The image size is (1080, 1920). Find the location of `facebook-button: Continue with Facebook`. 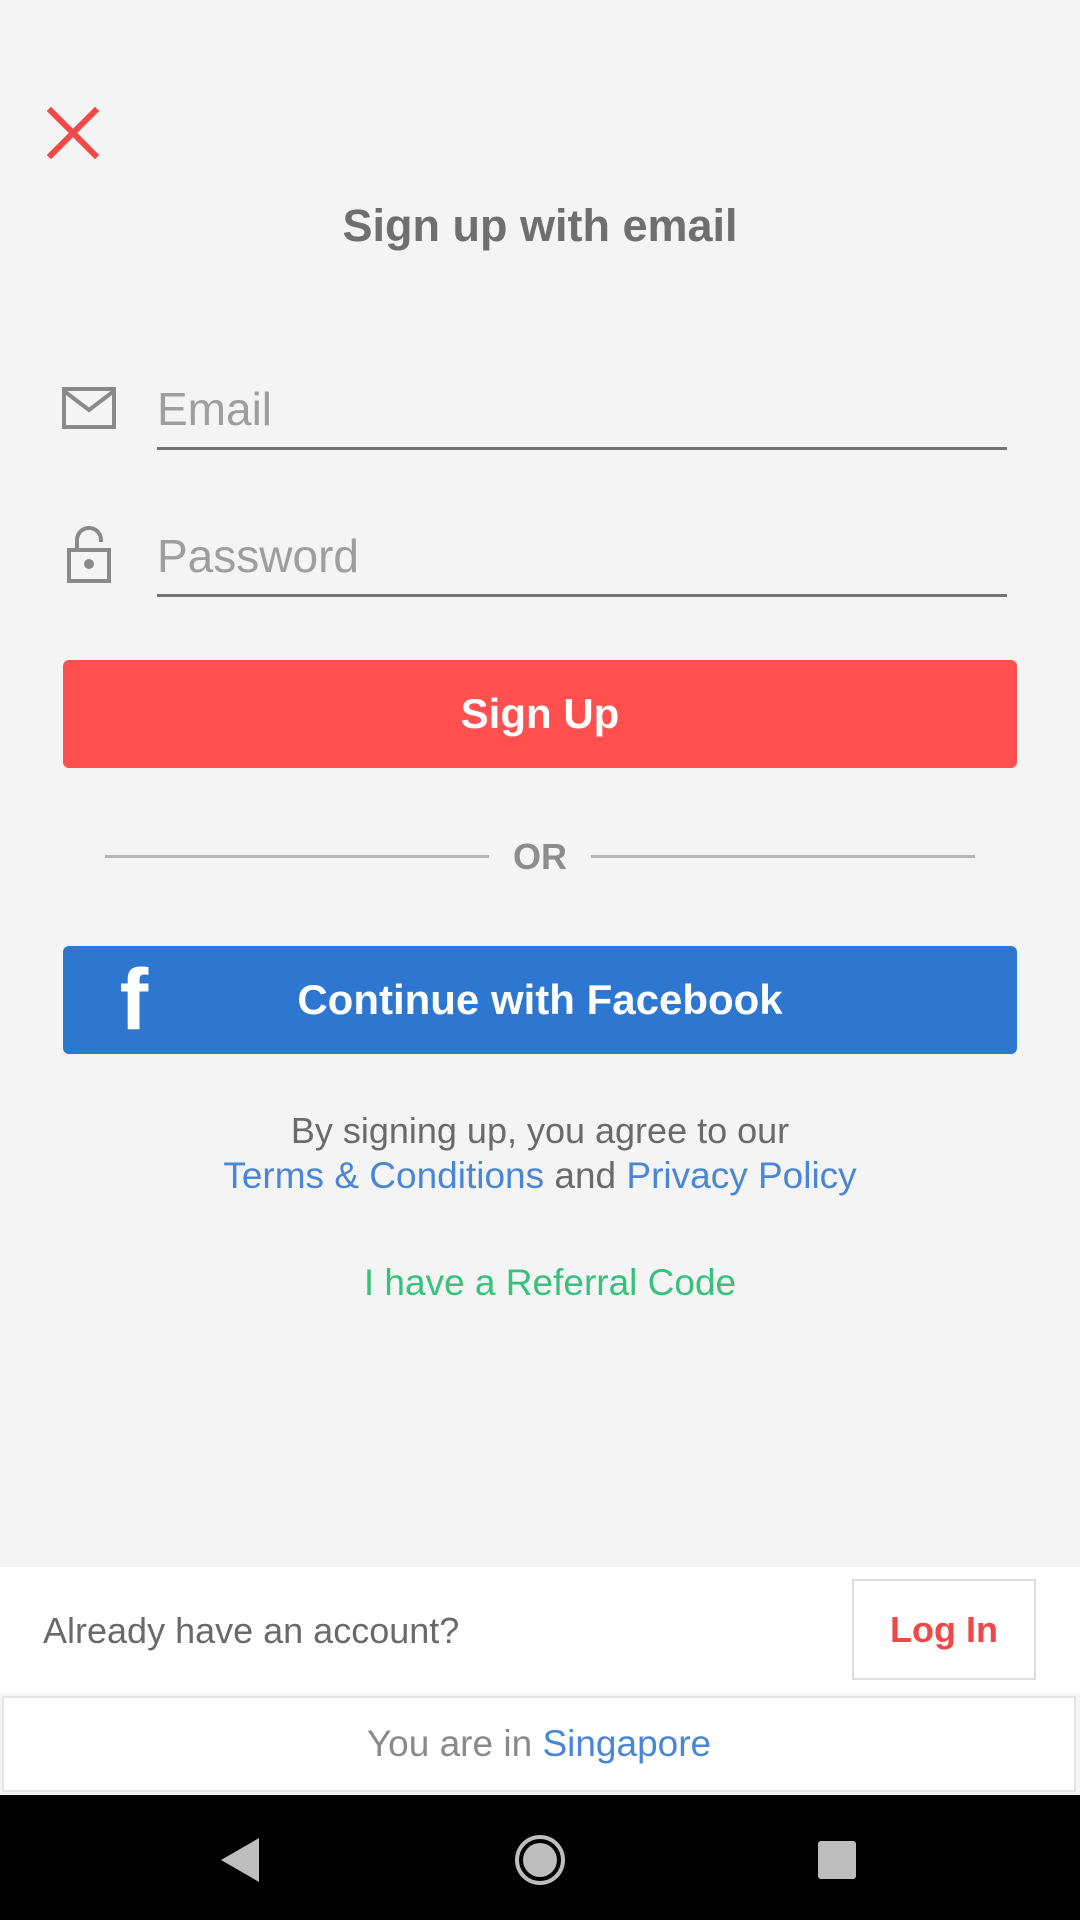

facebook-button: Continue with Facebook is located at coordinates (540, 1000).